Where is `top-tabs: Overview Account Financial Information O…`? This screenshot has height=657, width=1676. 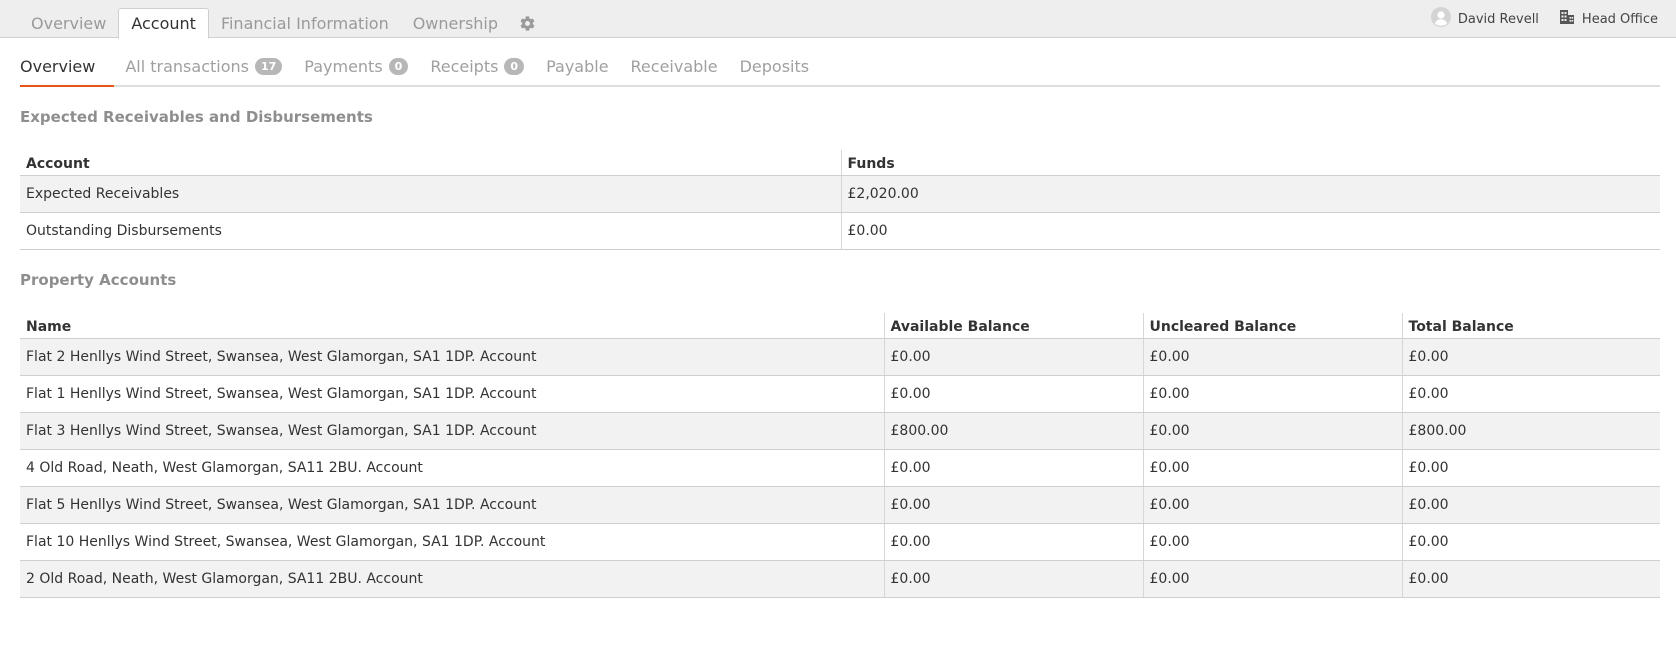 top-tabs: Overview Account Financial Information O… is located at coordinates (280, 19).